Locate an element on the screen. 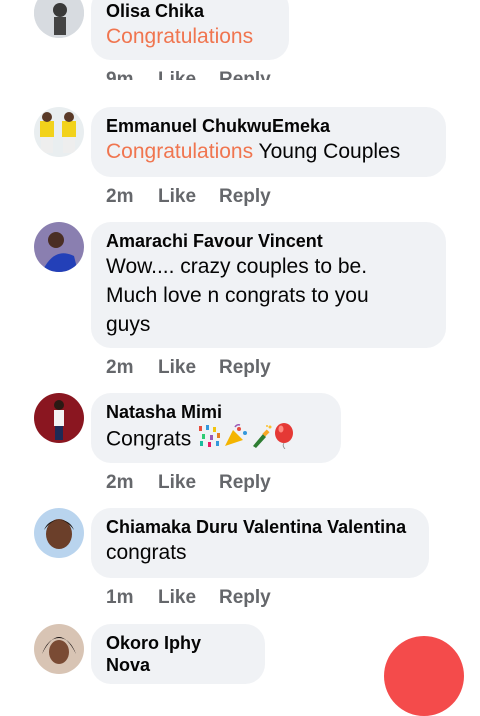 Image resolution: width=480 pixels, height=716 pixels. commenter-name: Olisa Chika is located at coordinates (190, 11).